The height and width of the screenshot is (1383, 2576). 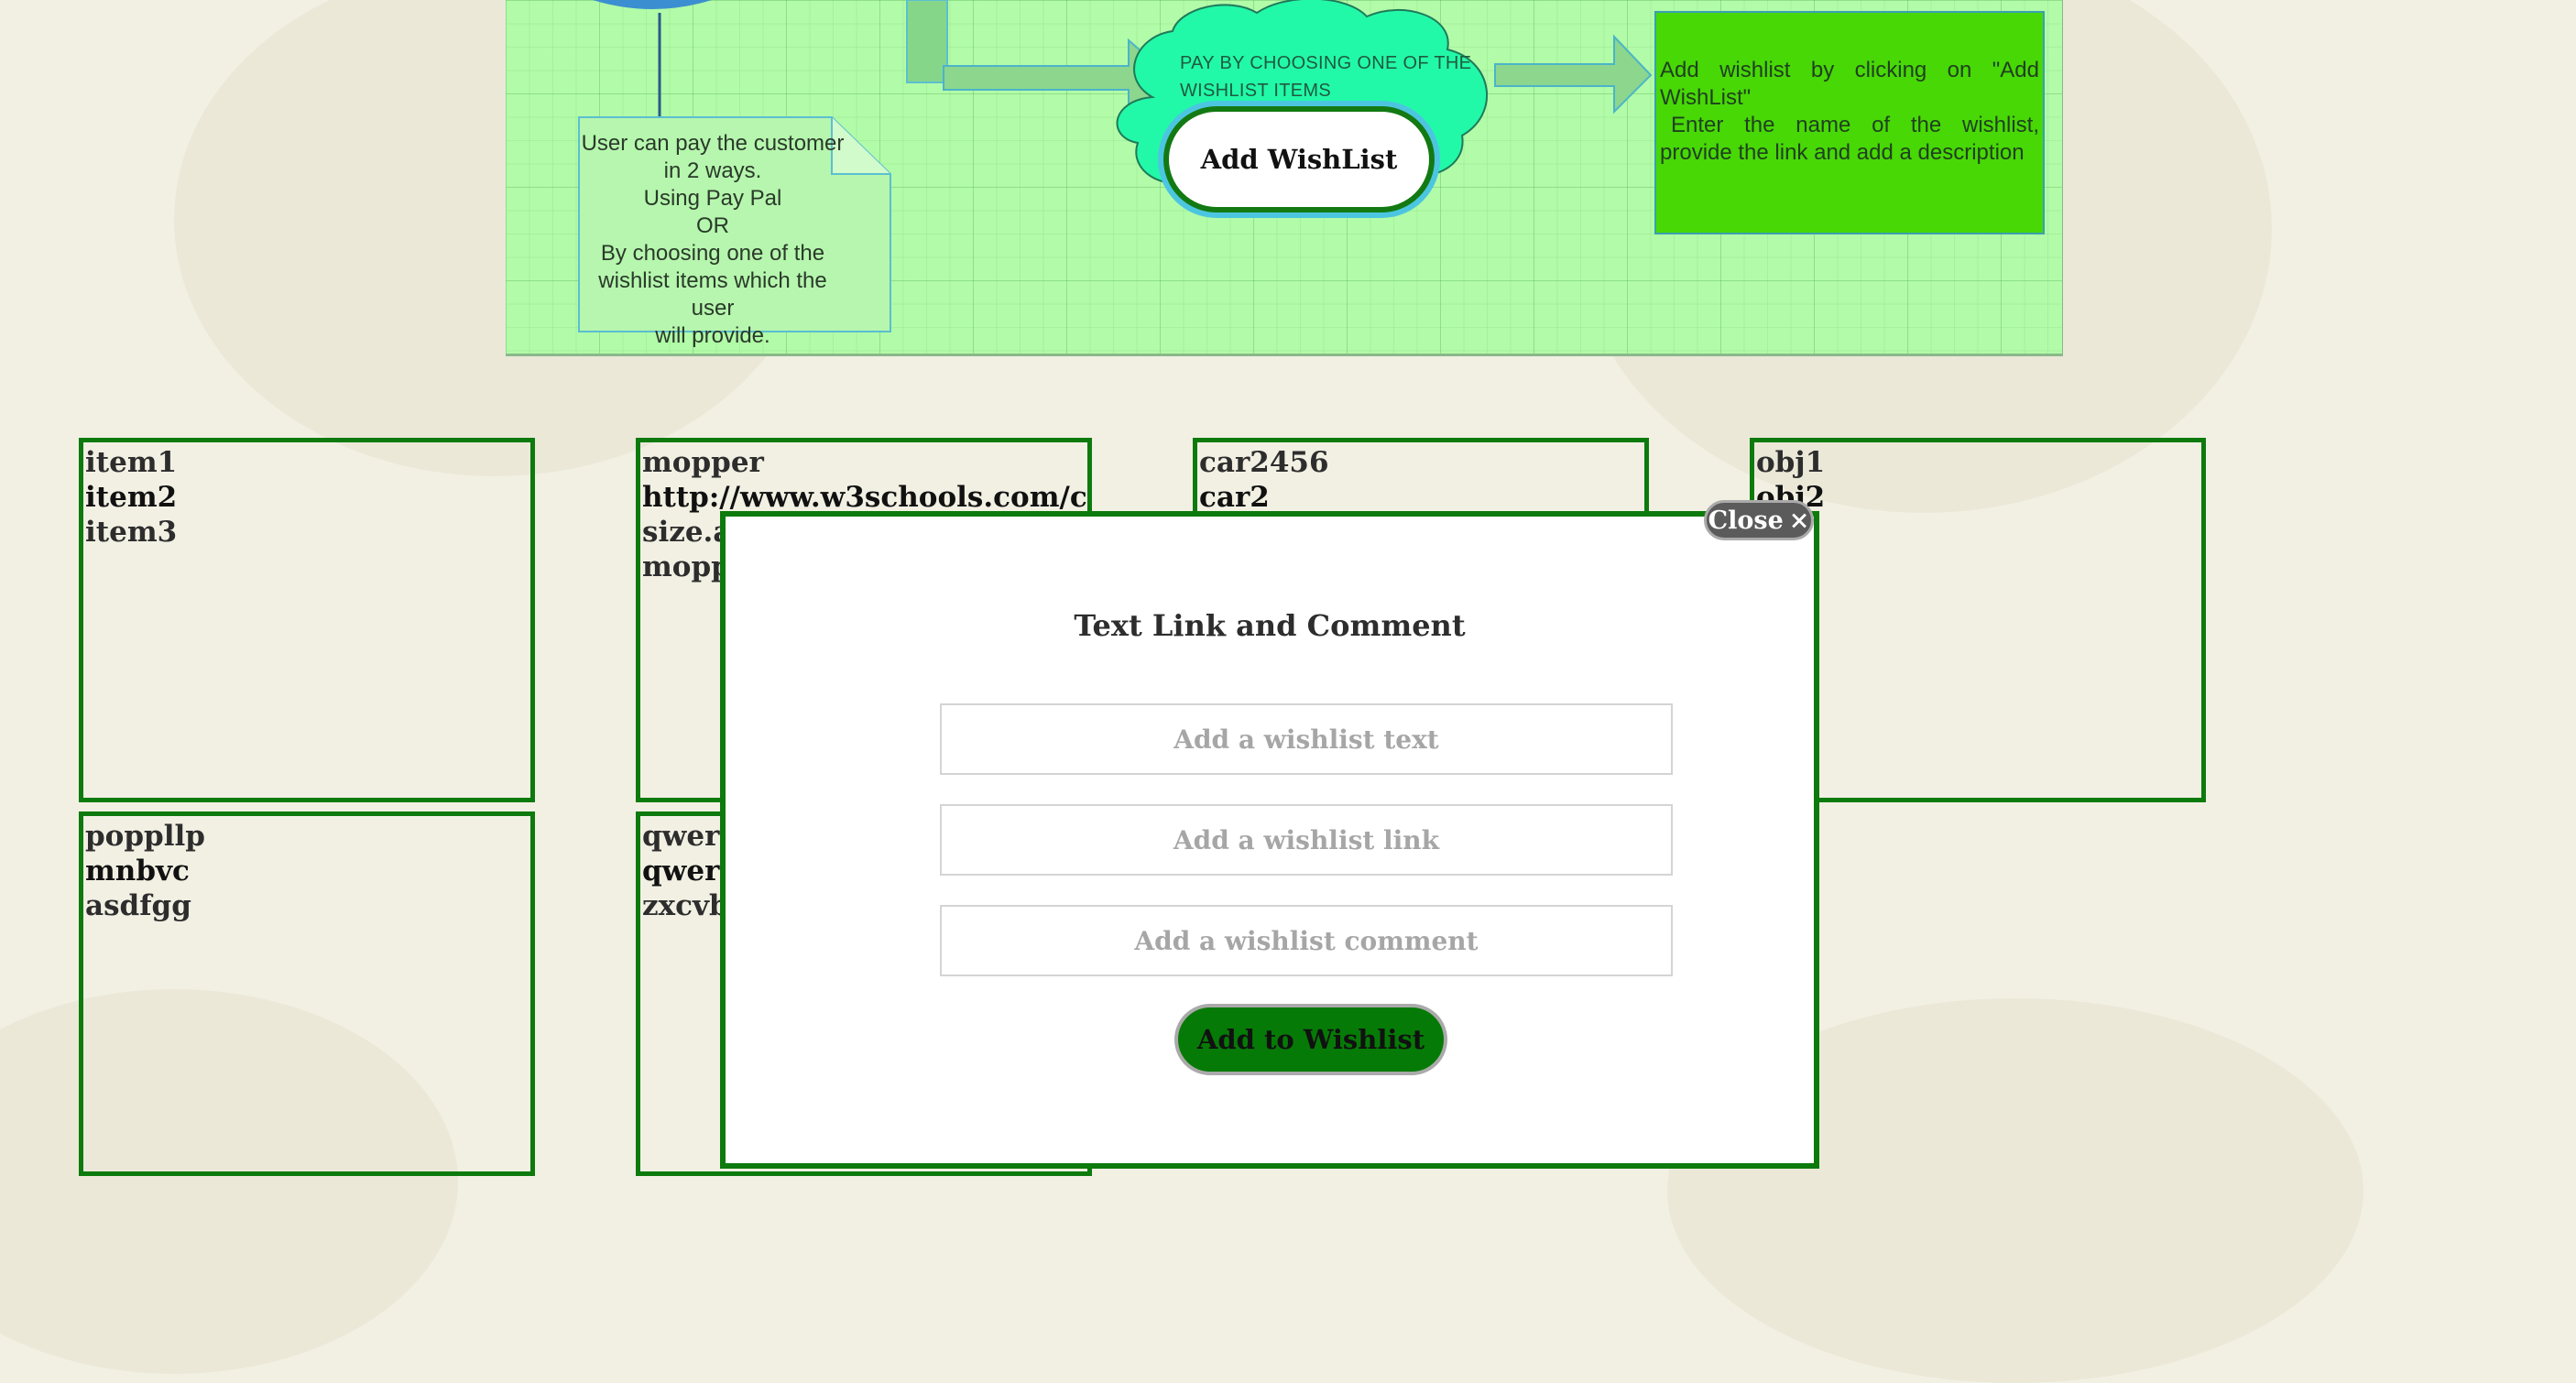 What do you see at coordinates (1306, 840) in the screenshot?
I see `wishlist-link-input` at bounding box center [1306, 840].